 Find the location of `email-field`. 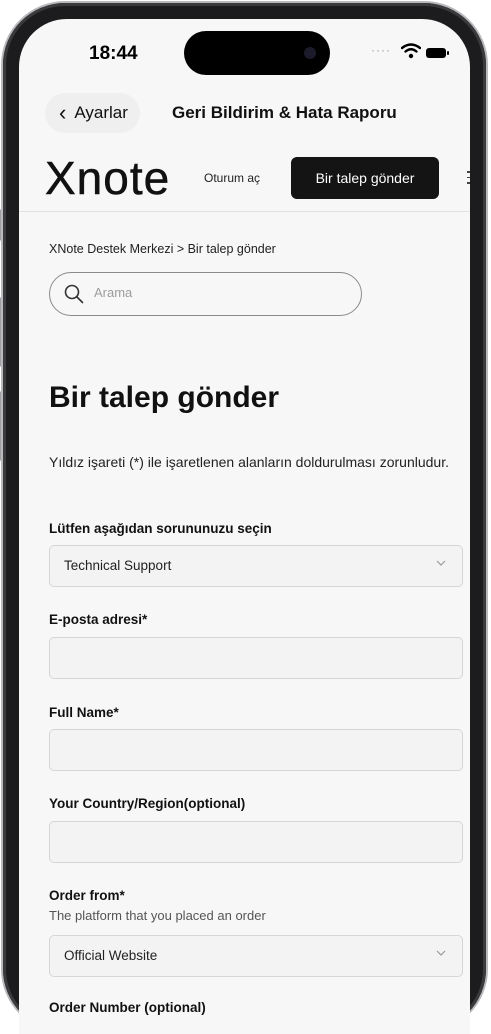

email-field is located at coordinates (256, 658).